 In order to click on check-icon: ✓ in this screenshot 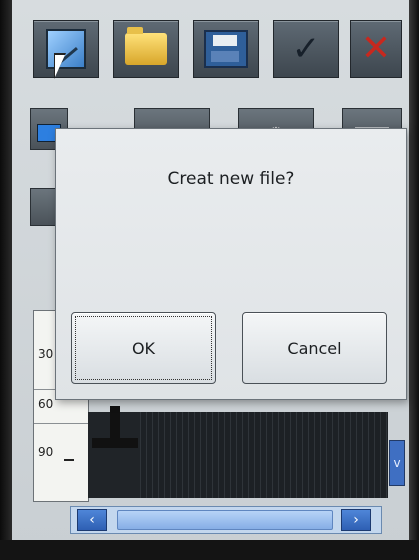, I will do `click(306, 49)`.